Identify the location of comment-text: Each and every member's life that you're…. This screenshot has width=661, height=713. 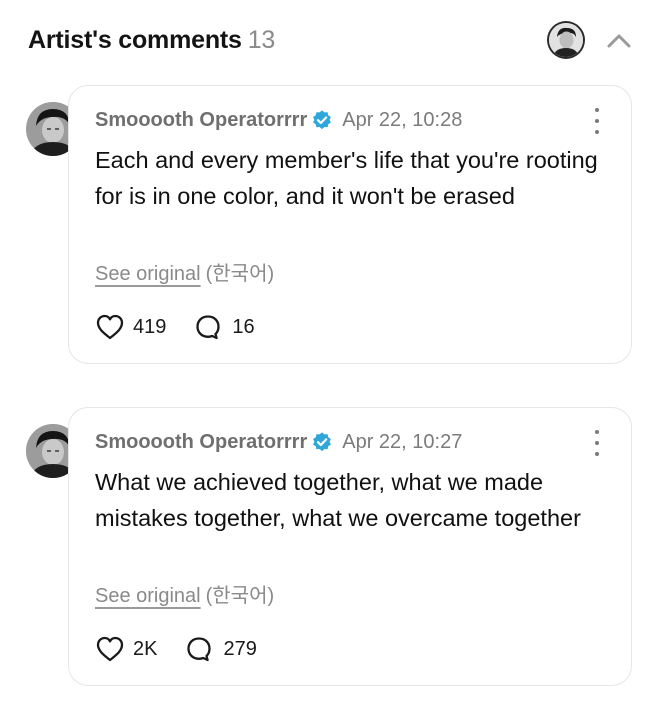
(346, 178).